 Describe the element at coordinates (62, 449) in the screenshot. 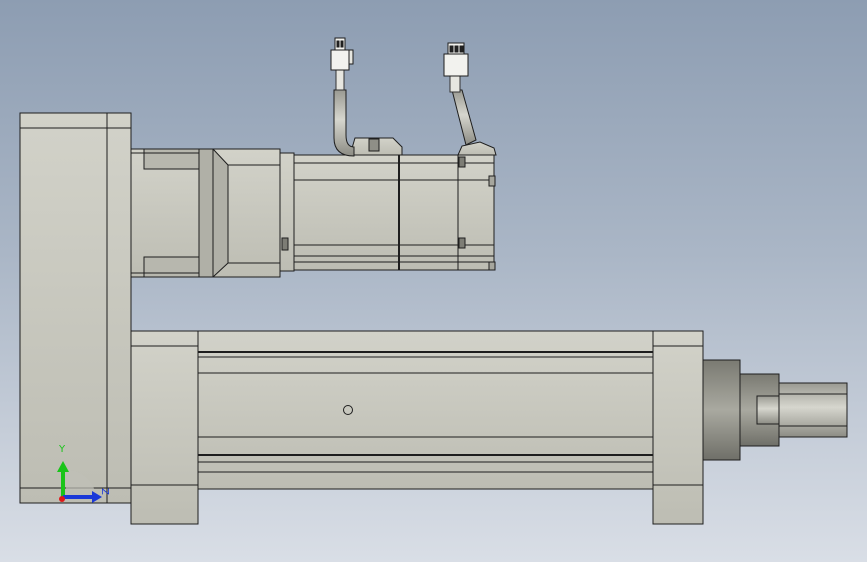

I see `triad-y-label: Y` at that location.